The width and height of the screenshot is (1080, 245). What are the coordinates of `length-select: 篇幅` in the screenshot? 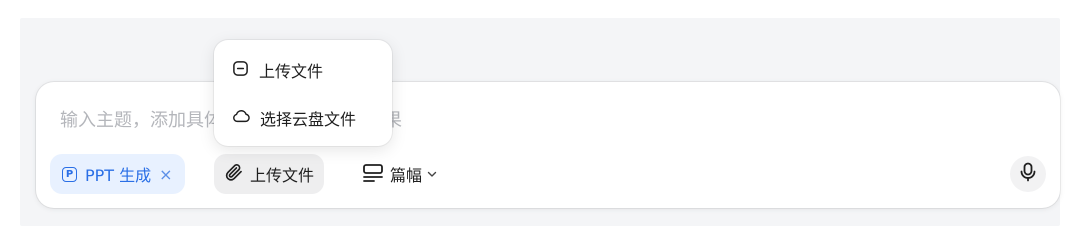 It's located at (403, 174).